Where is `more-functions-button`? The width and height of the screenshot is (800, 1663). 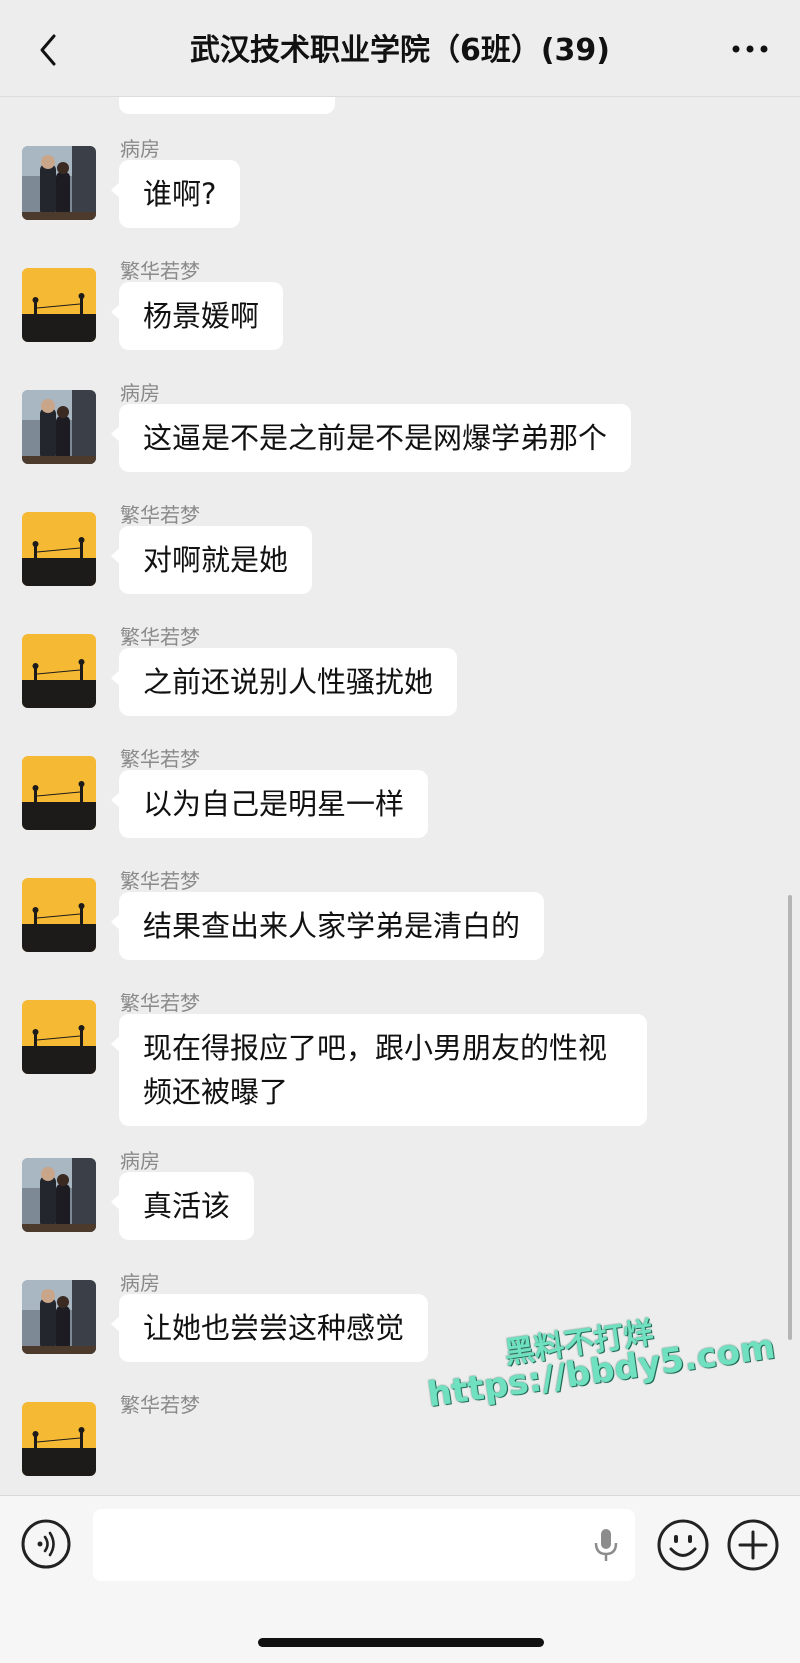 more-functions-button is located at coordinates (753, 1545).